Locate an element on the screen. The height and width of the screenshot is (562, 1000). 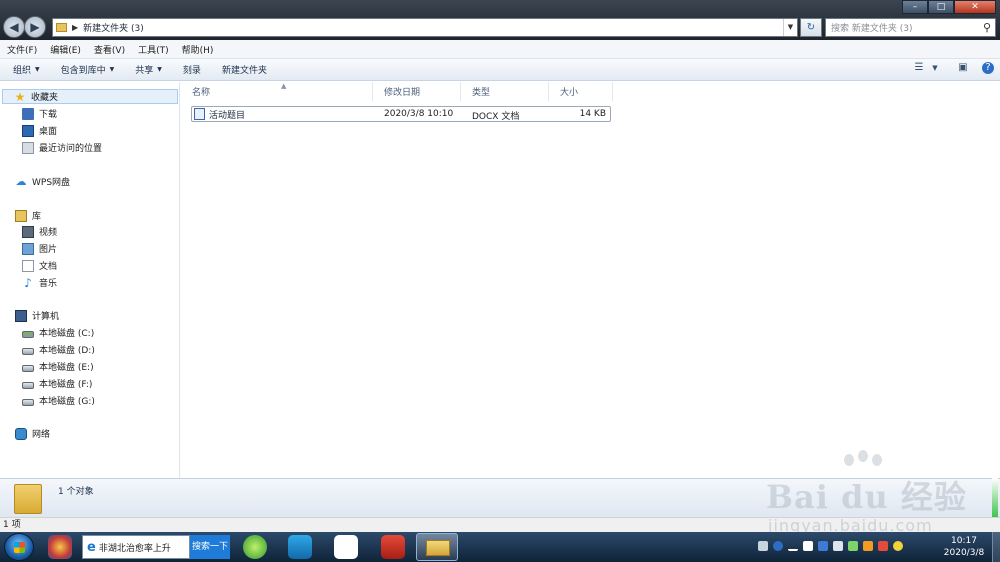
bluetooth-icon is located at coordinates (823, 546).